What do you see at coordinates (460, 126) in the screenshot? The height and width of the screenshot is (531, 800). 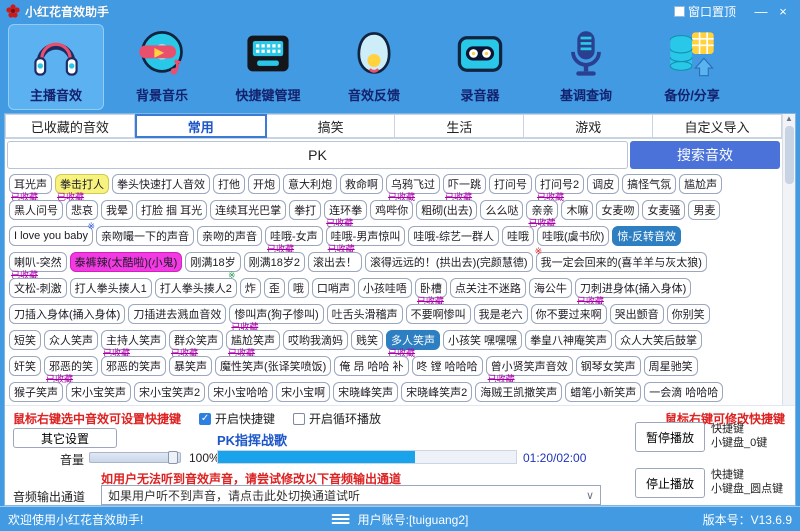 I see `tab-life: 生活` at bounding box center [460, 126].